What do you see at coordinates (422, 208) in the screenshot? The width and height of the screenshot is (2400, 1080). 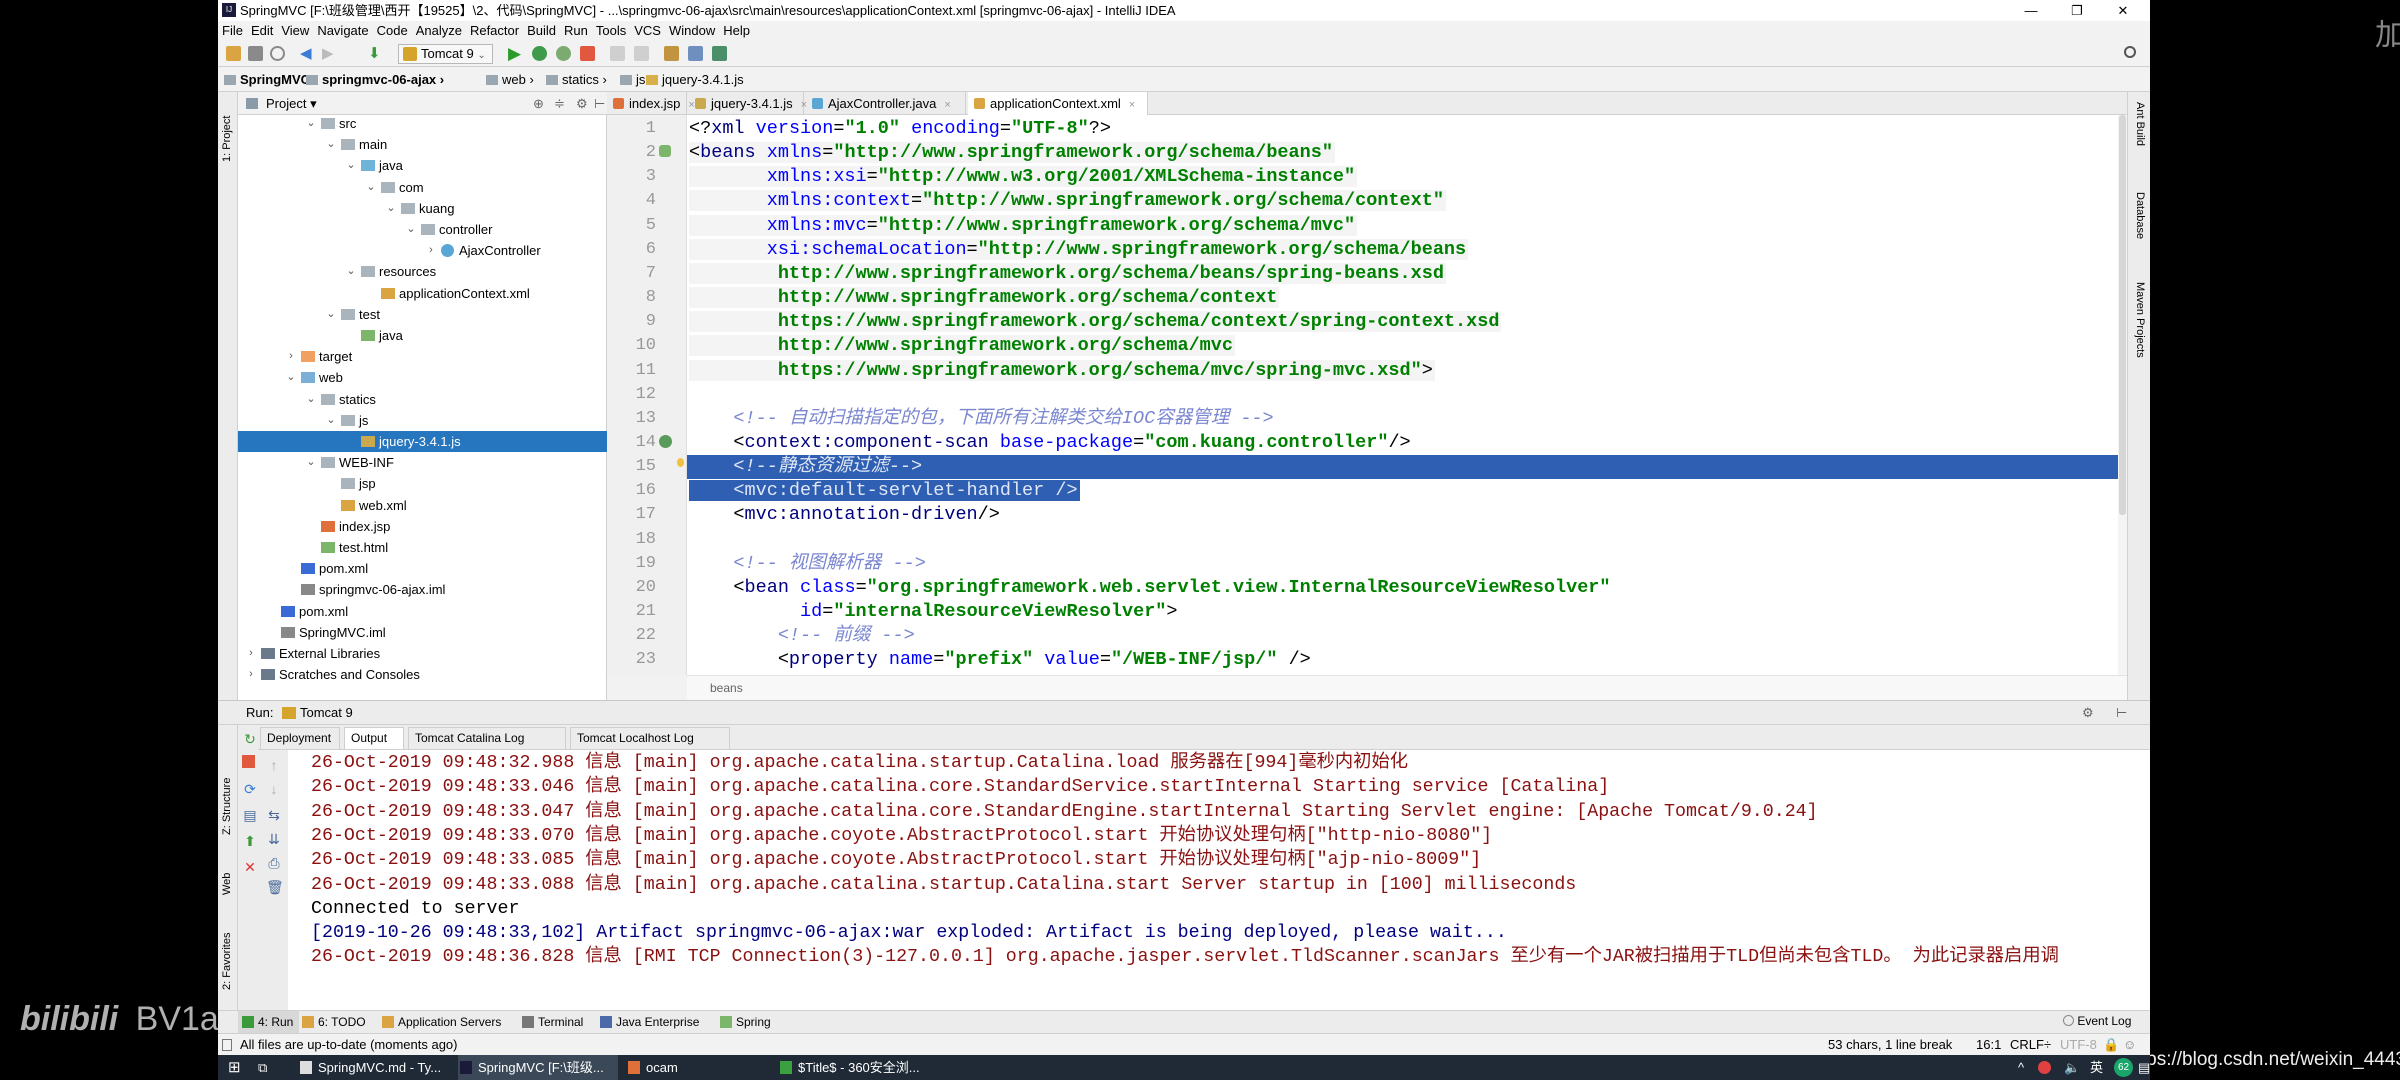 I see `tree-item-kuang: ⌄ kuang` at bounding box center [422, 208].